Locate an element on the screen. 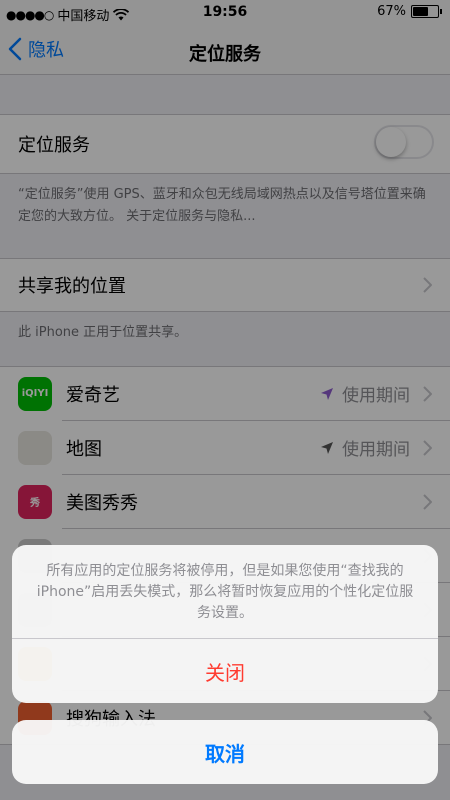 The height and width of the screenshot is (800, 450). close-location-button: 关闭 is located at coordinates (225, 671).